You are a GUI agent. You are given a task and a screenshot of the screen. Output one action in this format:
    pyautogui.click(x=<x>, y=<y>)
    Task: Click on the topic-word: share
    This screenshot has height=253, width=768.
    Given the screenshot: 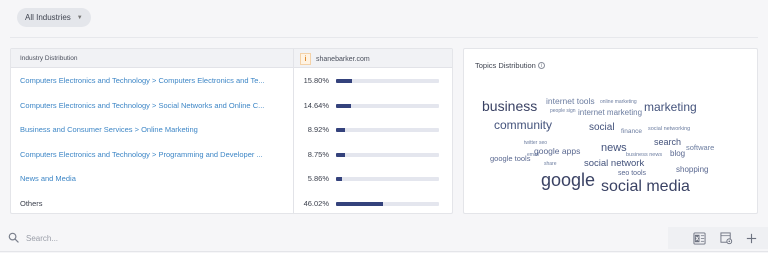 What is the action you would take?
    pyautogui.click(x=550, y=164)
    